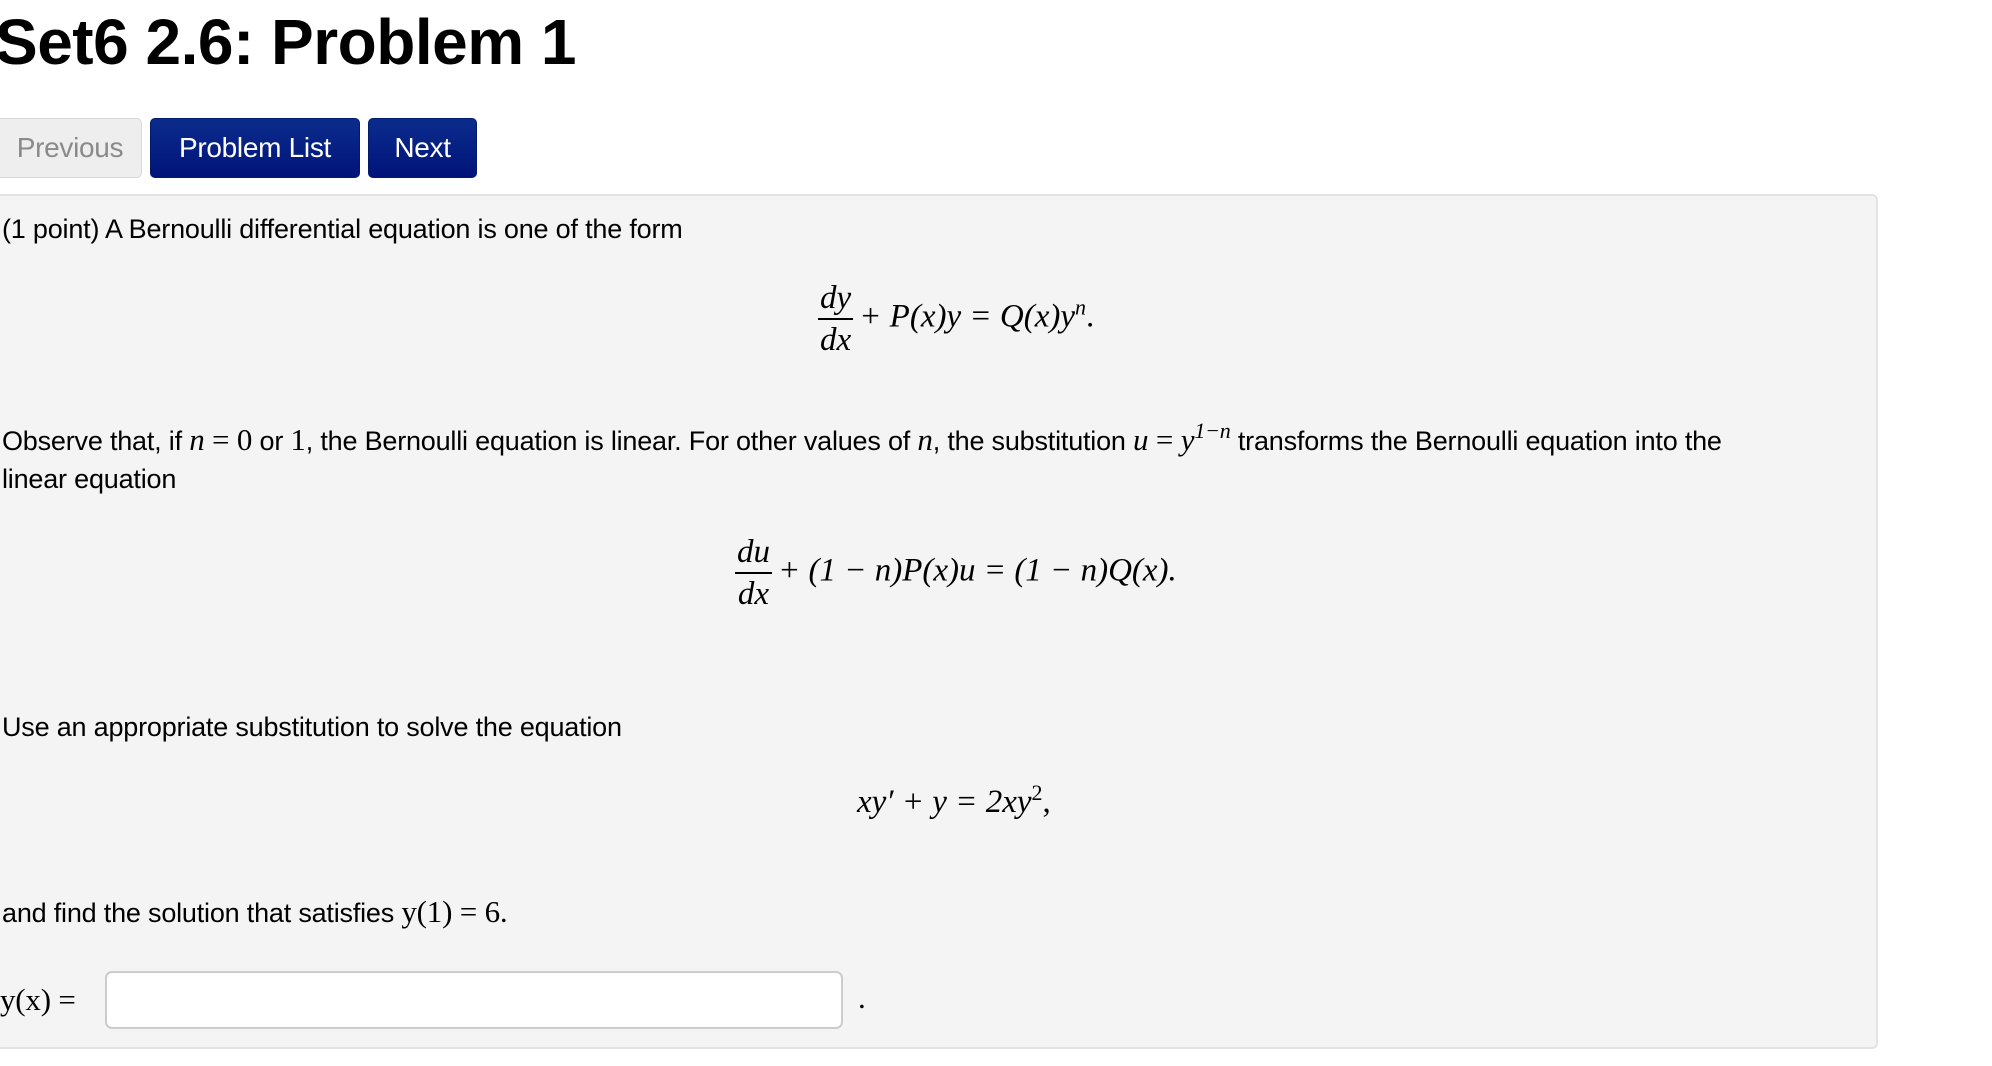 Image resolution: width=1992 pixels, height=1066 pixels. I want to click on page-title: Set6 2.6: Problem 1, so click(288, 42).